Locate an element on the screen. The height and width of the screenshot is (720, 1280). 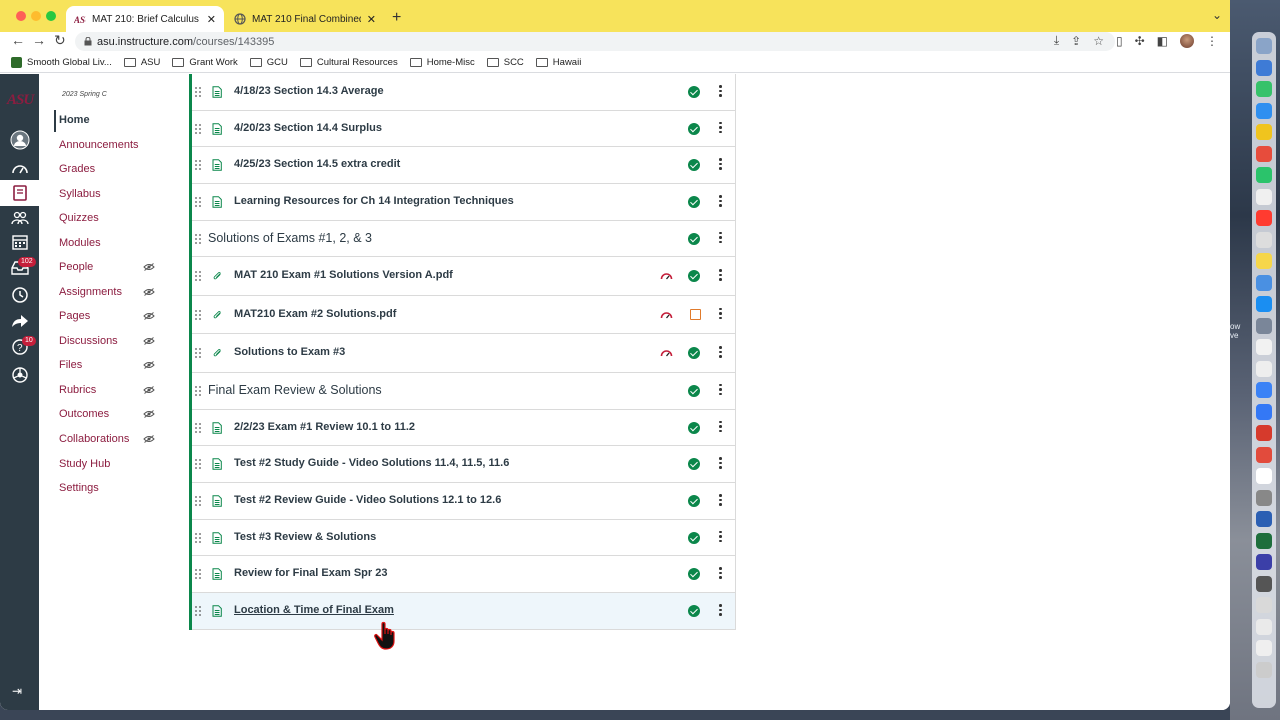
bookmark-folder-cultural-resources: Cultural Resources is located at coordinates (348, 62).